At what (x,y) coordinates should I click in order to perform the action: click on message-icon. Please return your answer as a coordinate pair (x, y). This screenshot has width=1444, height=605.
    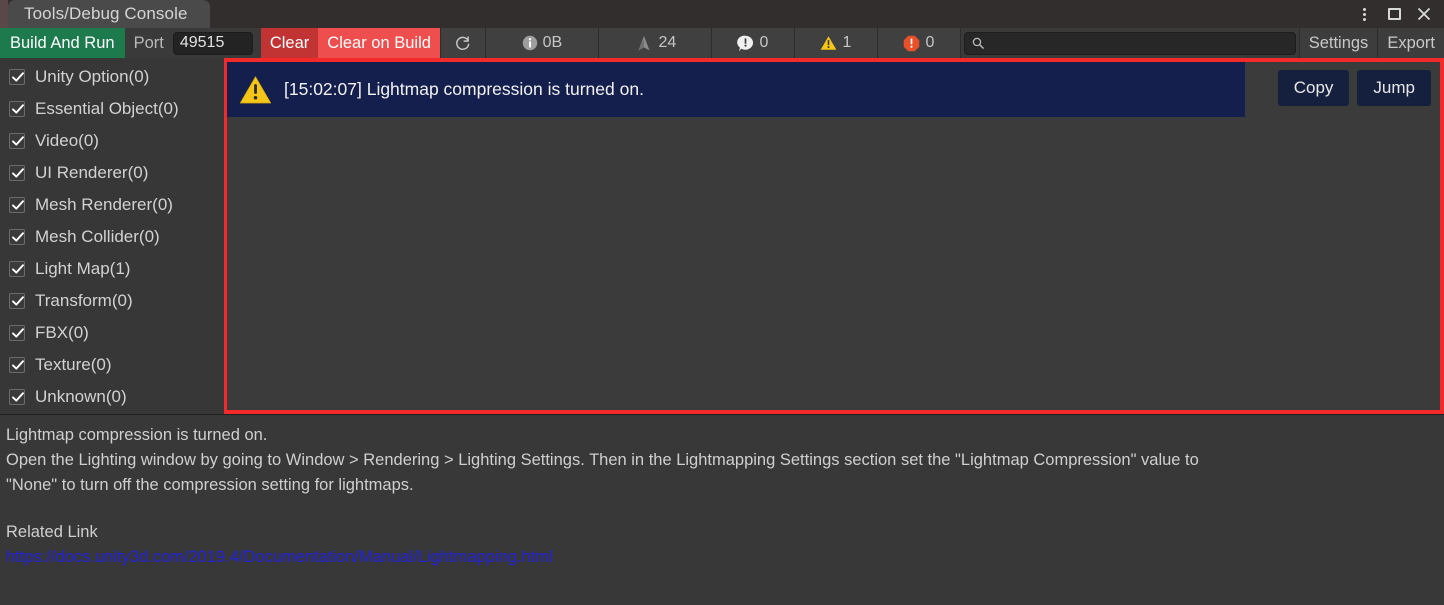
    Looking at the image, I should click on (745, 43).